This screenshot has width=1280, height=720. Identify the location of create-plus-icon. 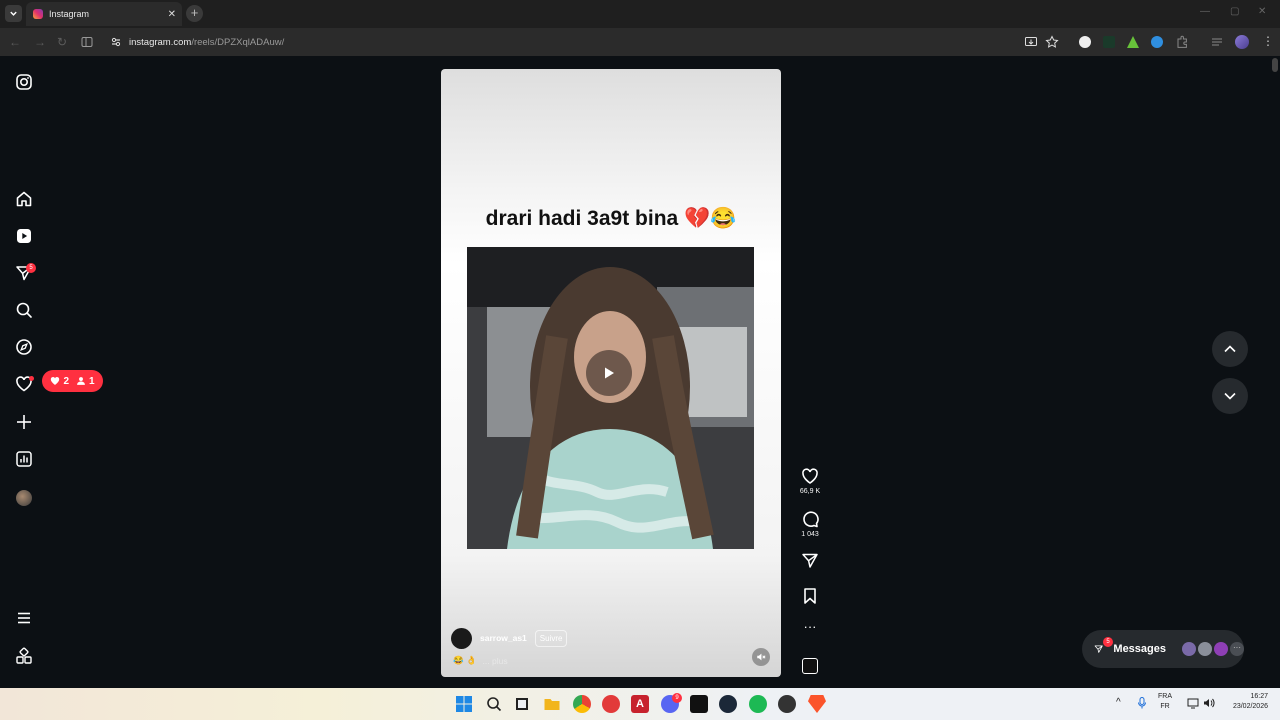
(24, 422).